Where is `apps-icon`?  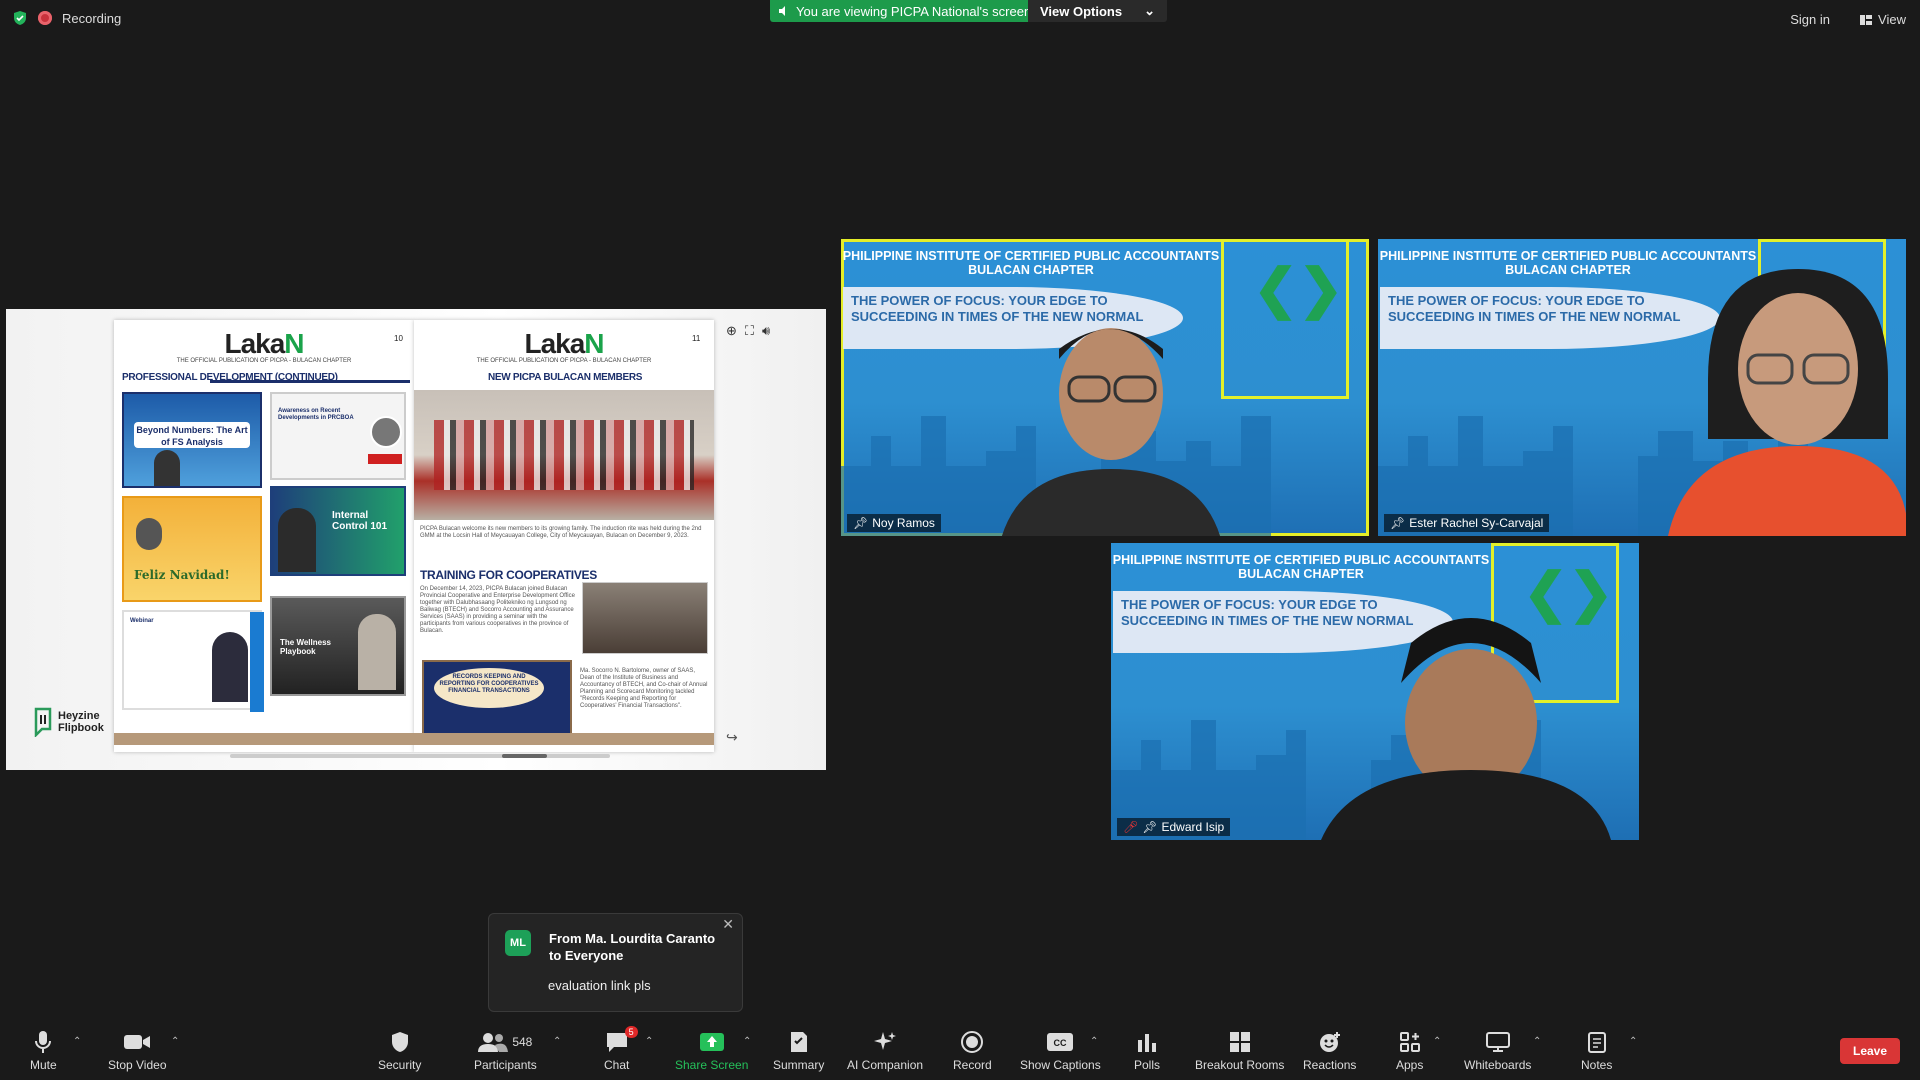 apps-icon is located at coordinates (1409, 1042).